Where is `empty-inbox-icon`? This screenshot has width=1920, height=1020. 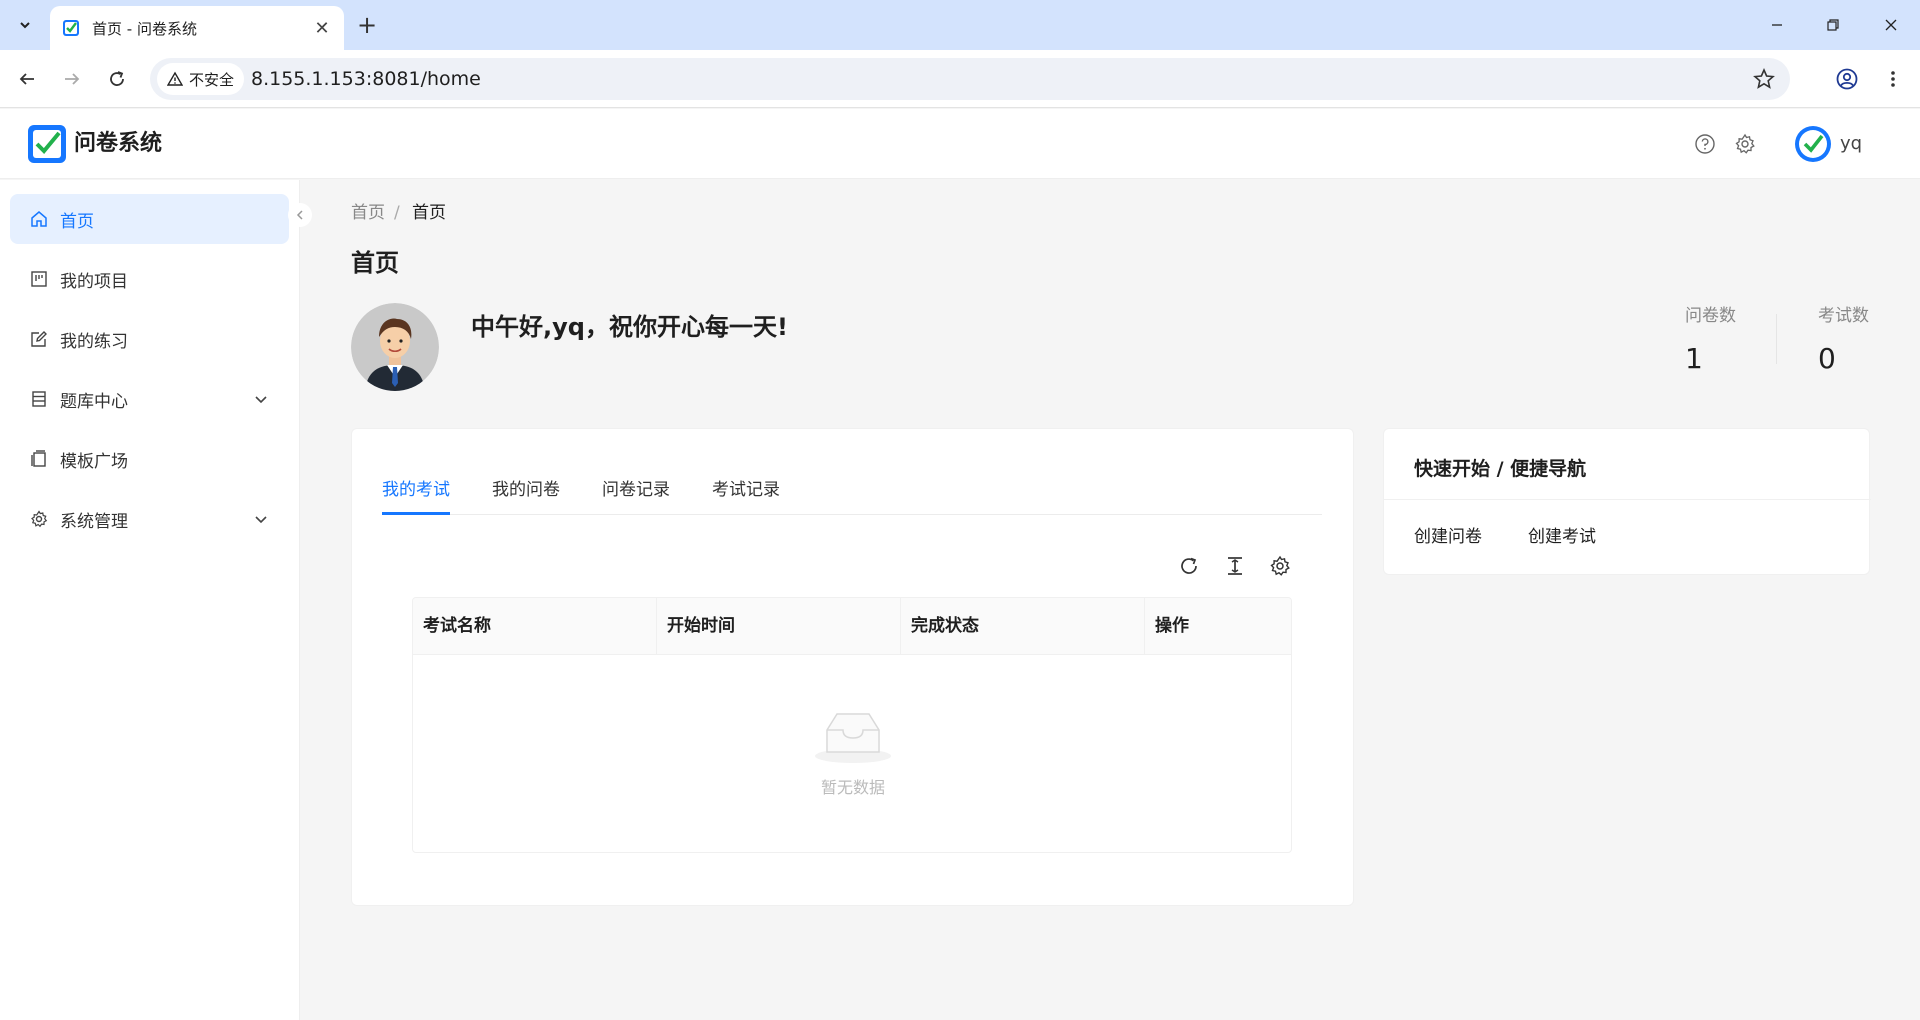
empty-inbox-icon is located at coordinates (853, 738).